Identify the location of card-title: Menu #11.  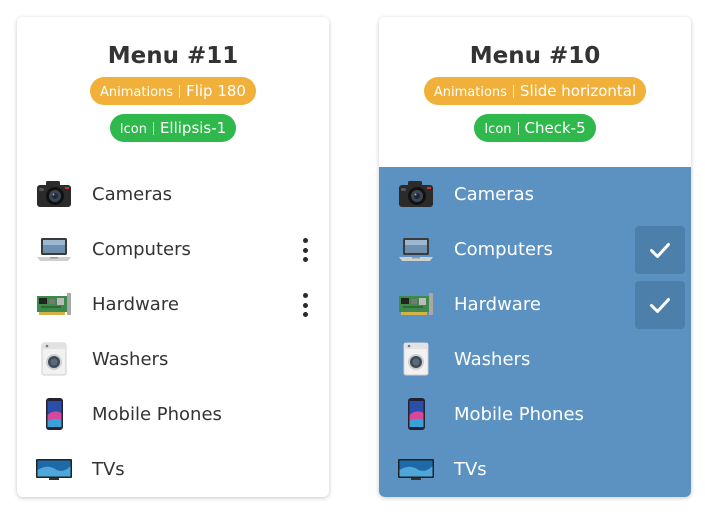
(173, 56).